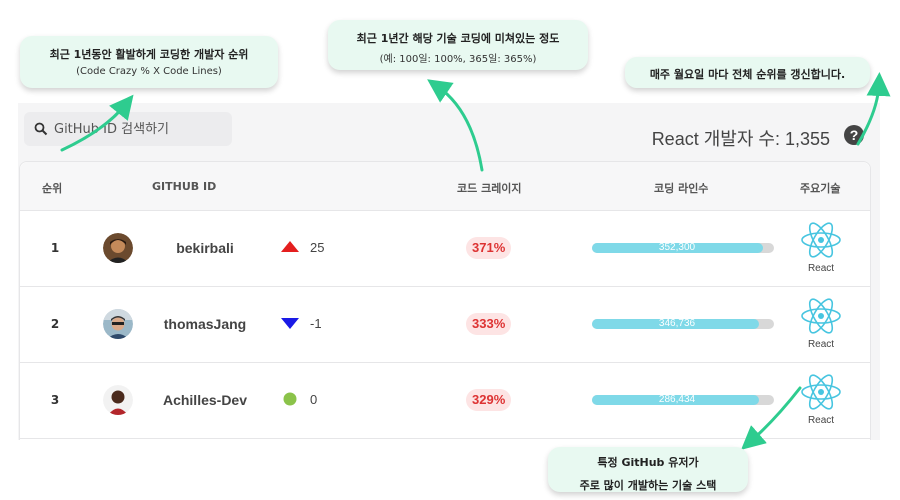 The height and width of the screenshot is (500, 900). I want to click on rank-number: 3, so click(55, 400).